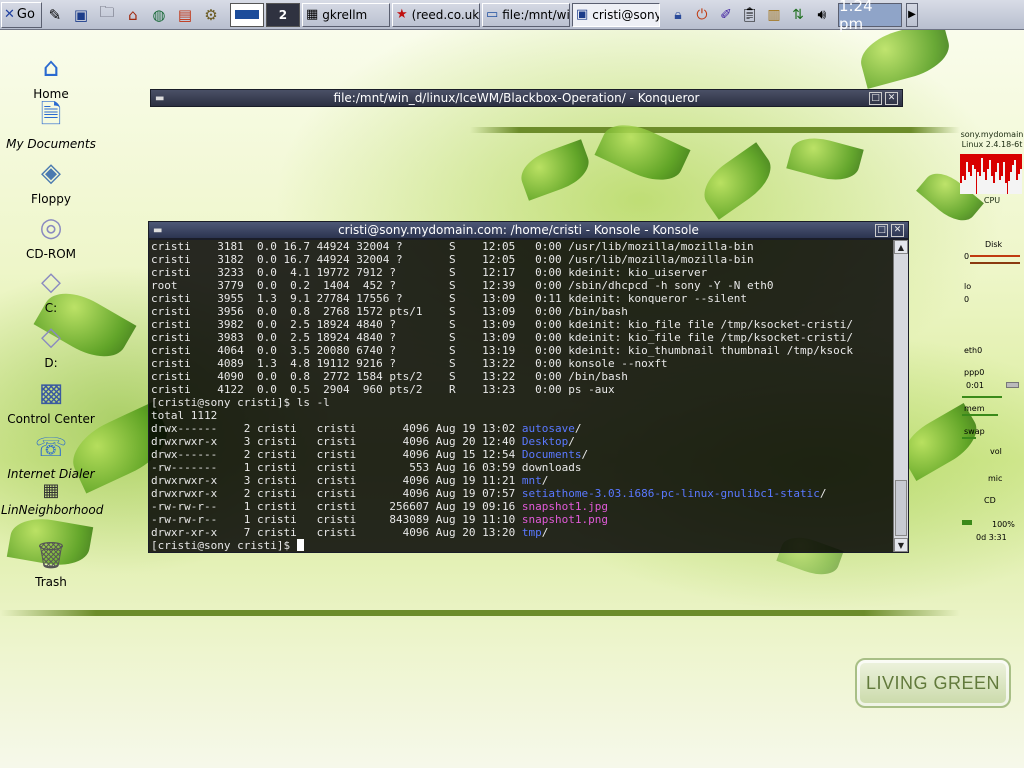 This screenshot has width=1024, height=768. What do you see at coordinates (211, 15) in the screenshot?
I see `settings-gear-icon: ⚙` at bounding box center [211, 15].